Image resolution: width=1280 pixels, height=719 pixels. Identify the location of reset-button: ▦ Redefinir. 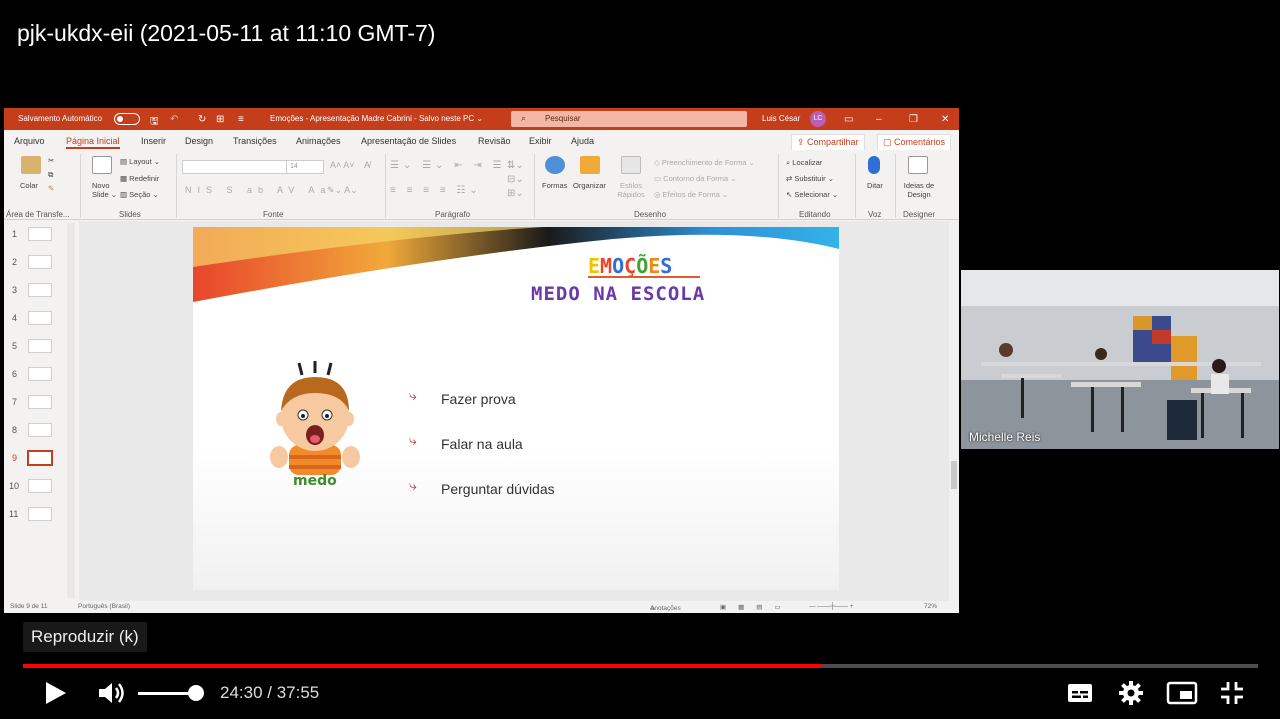
(139, 178).